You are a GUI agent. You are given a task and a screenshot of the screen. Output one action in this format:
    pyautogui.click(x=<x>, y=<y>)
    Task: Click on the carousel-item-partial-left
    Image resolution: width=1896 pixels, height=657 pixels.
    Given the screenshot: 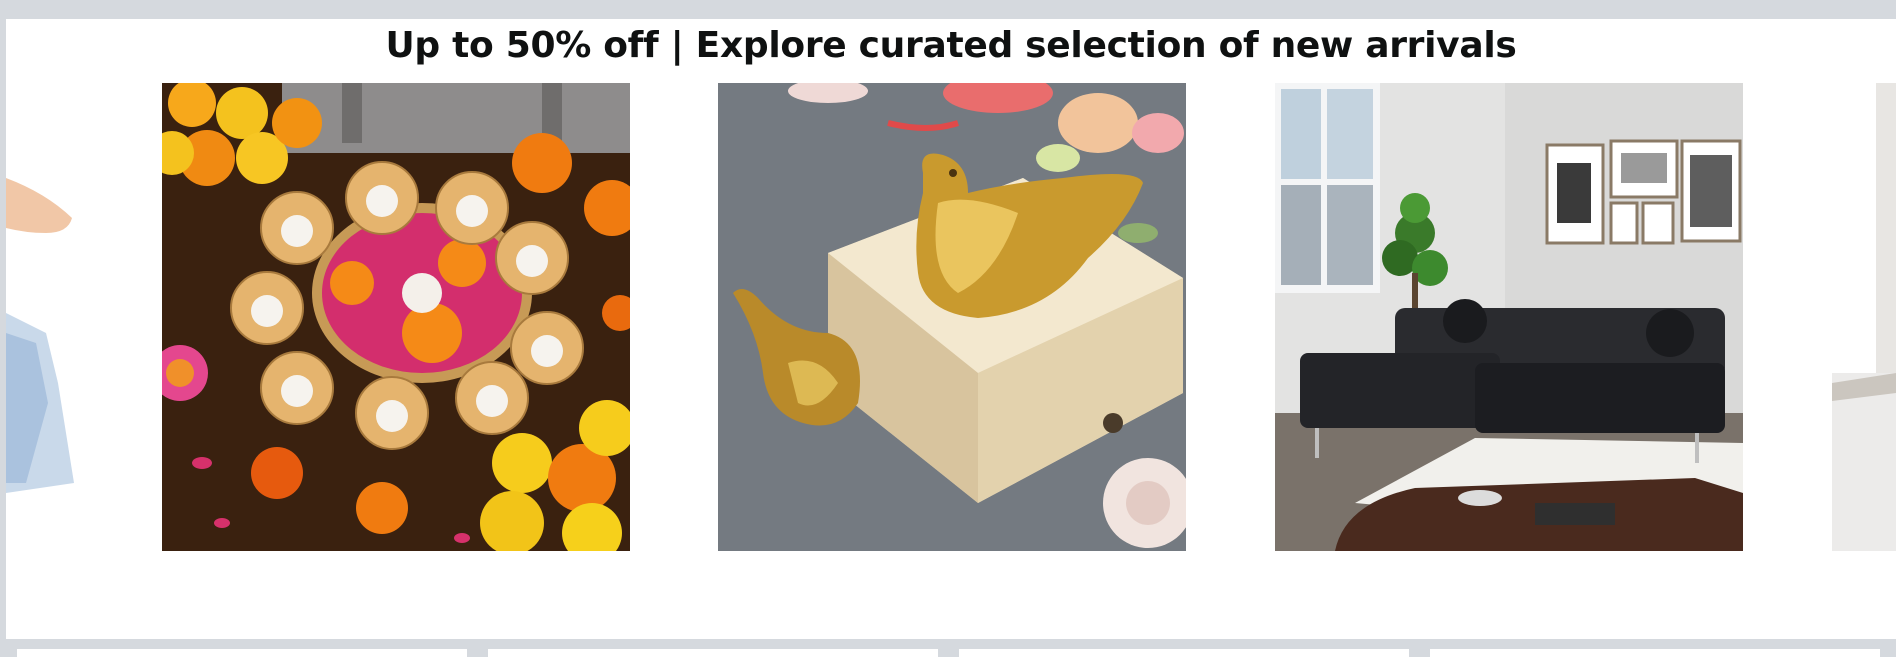 What is the action you would take?
    pyautogui.click(x=41, y=317)
    